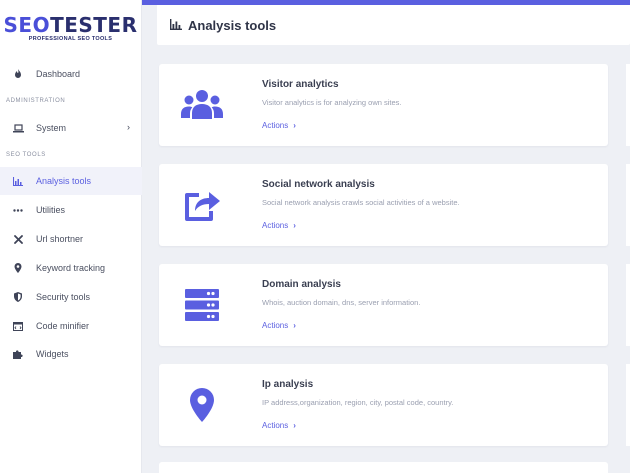 This screenshot has height=473, width=630. I want to click on card-next-partial, so click(383, 467).